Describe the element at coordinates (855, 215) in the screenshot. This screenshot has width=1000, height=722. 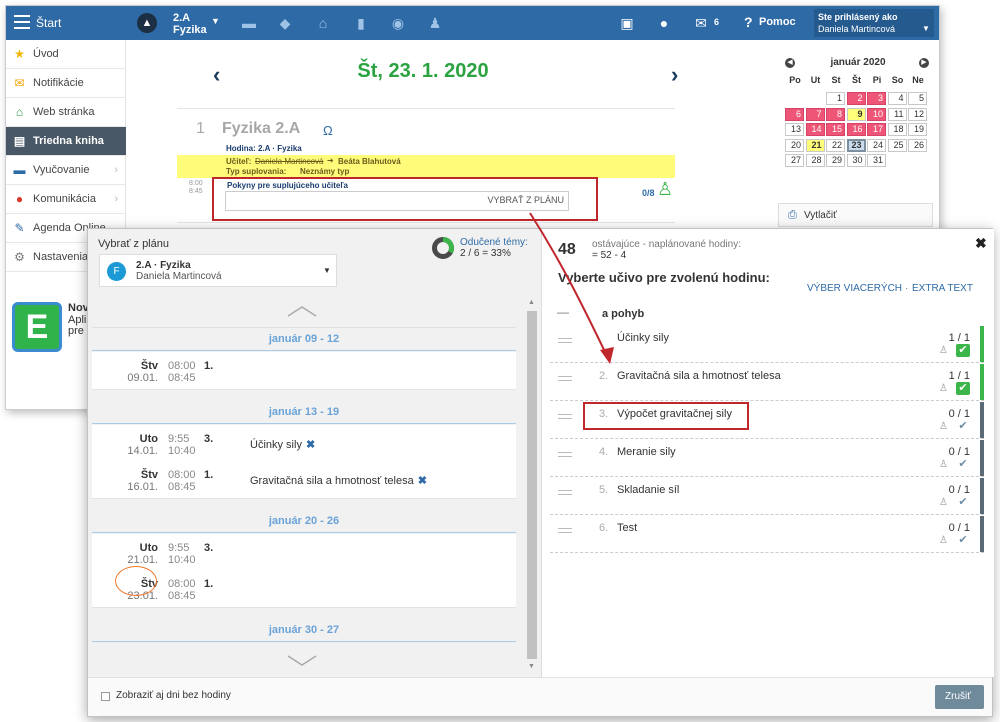
I see `print-button: ⎙ Vytlačiť` at that location.